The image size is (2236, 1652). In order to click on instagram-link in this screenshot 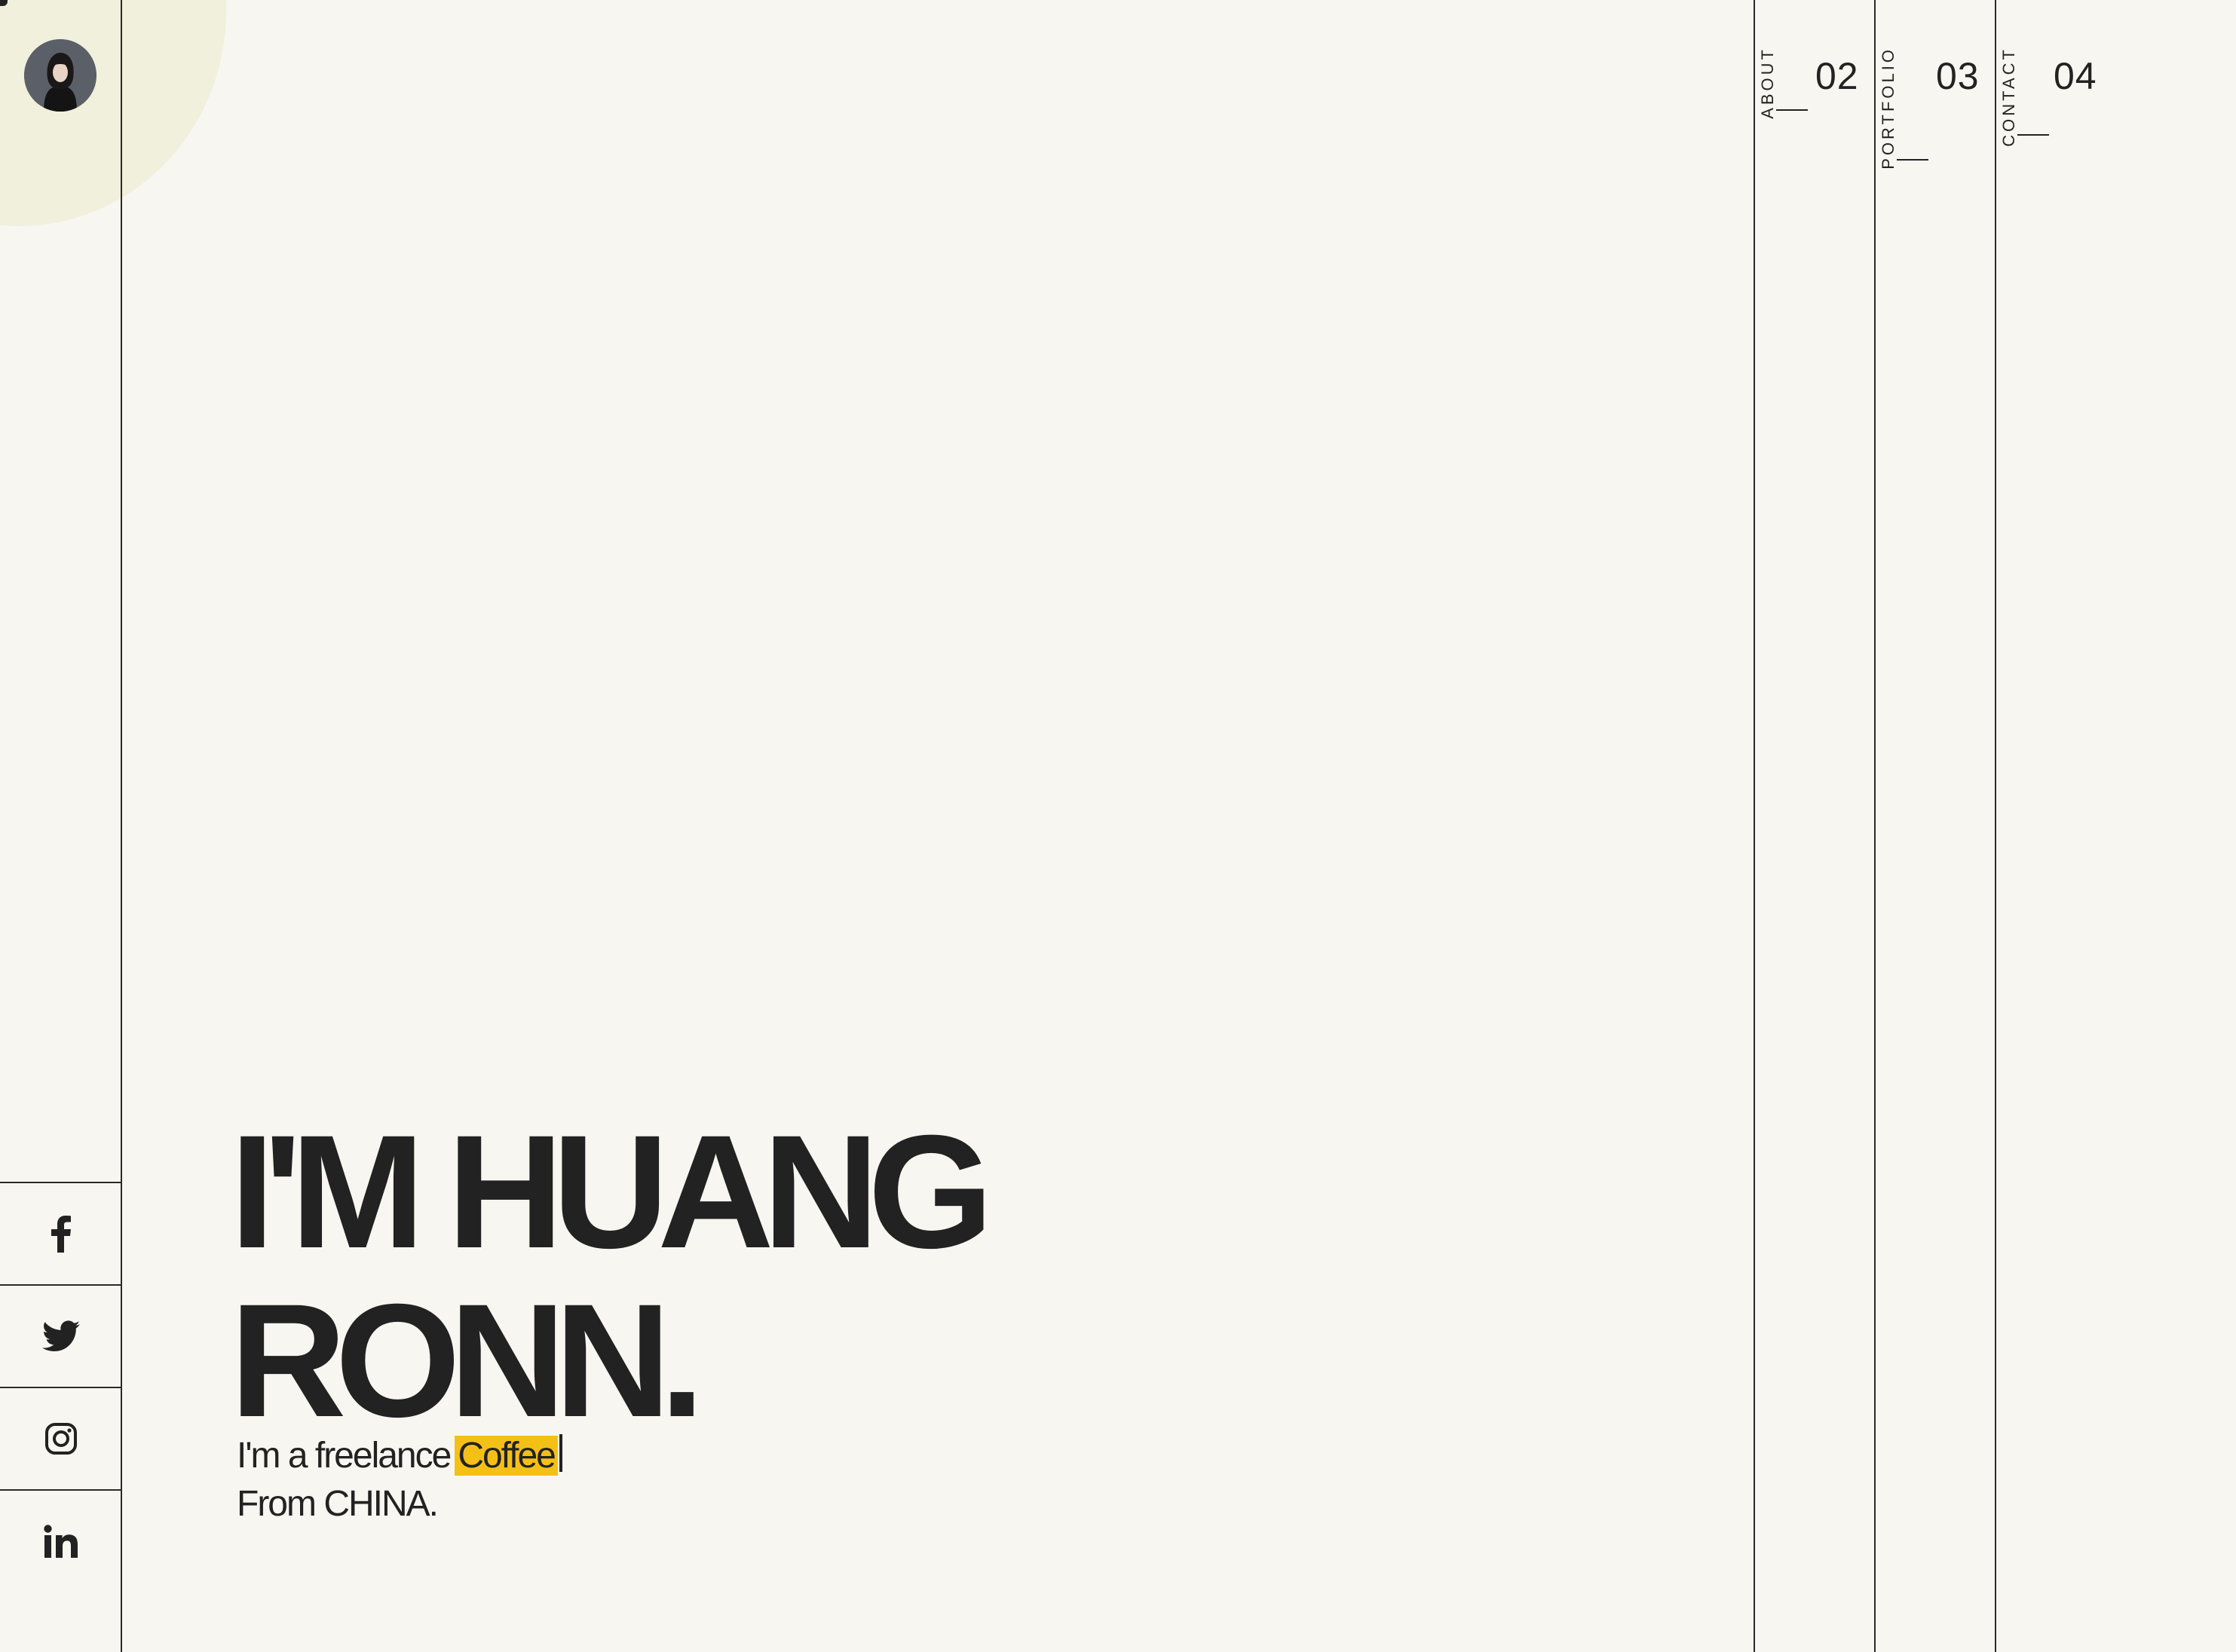, I will do `click(61, 1438)`.